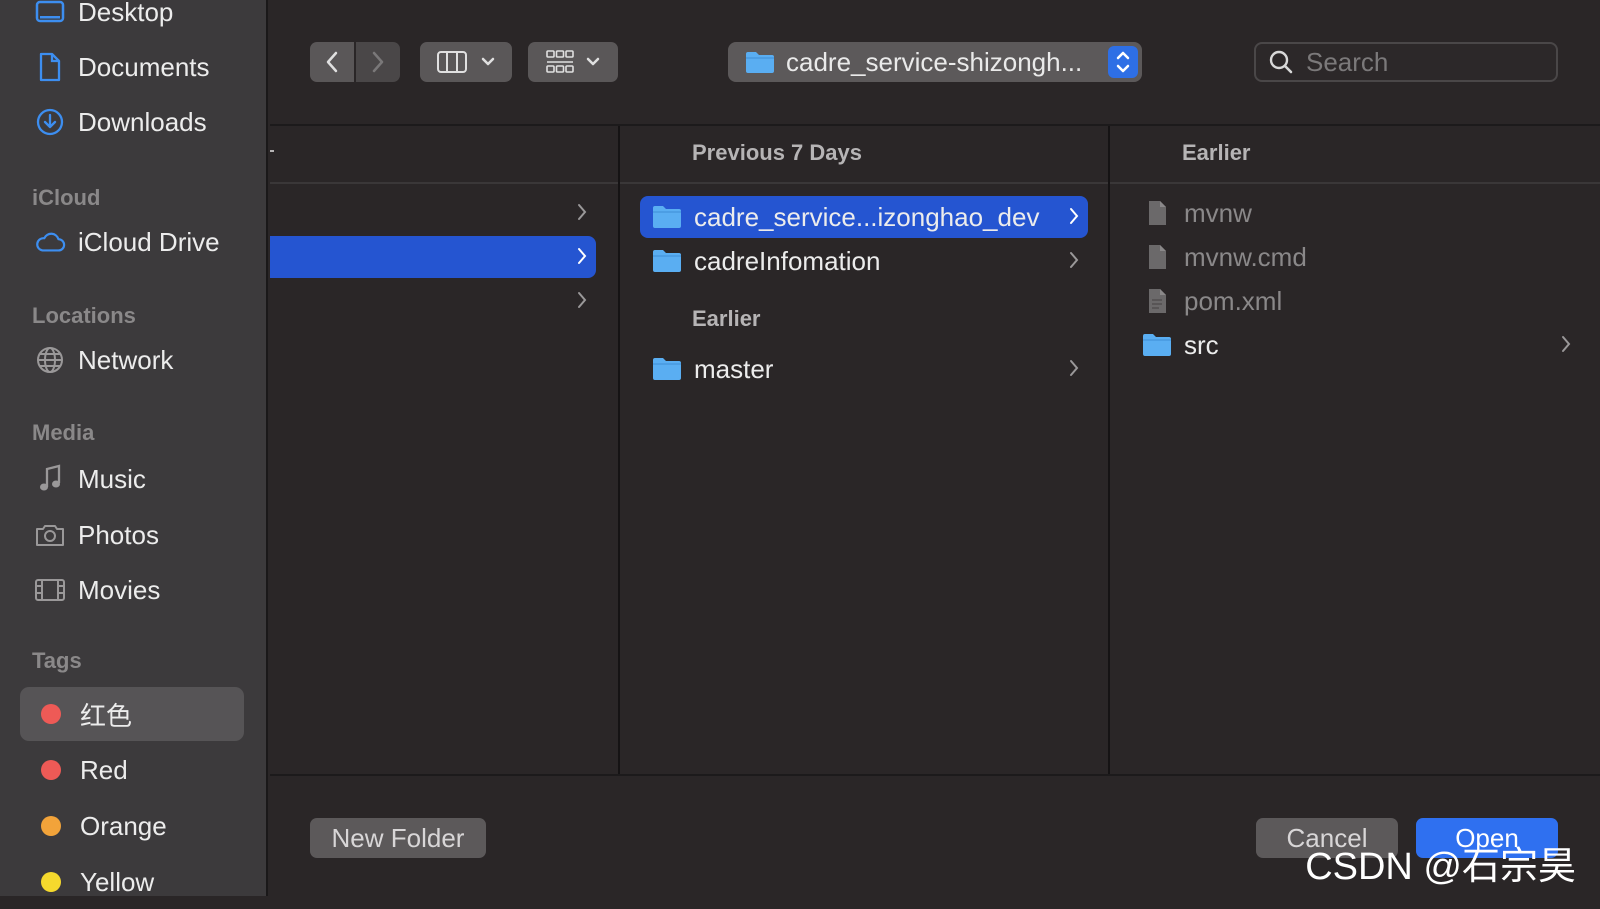 The height and width of the screenshot is (909, 1600). What do you see at coordinates (1245, 256) in the screenshot?
I see `item-label: mvnw.cmd` at bounding box center [1245, 256].